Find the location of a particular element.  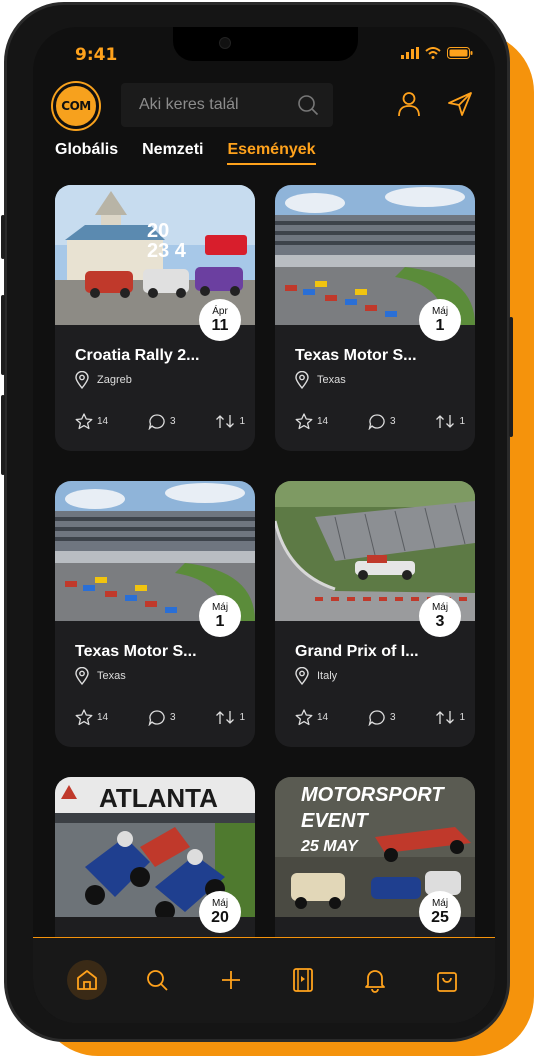

tab-events: Események is located at coordinates (271, 153).